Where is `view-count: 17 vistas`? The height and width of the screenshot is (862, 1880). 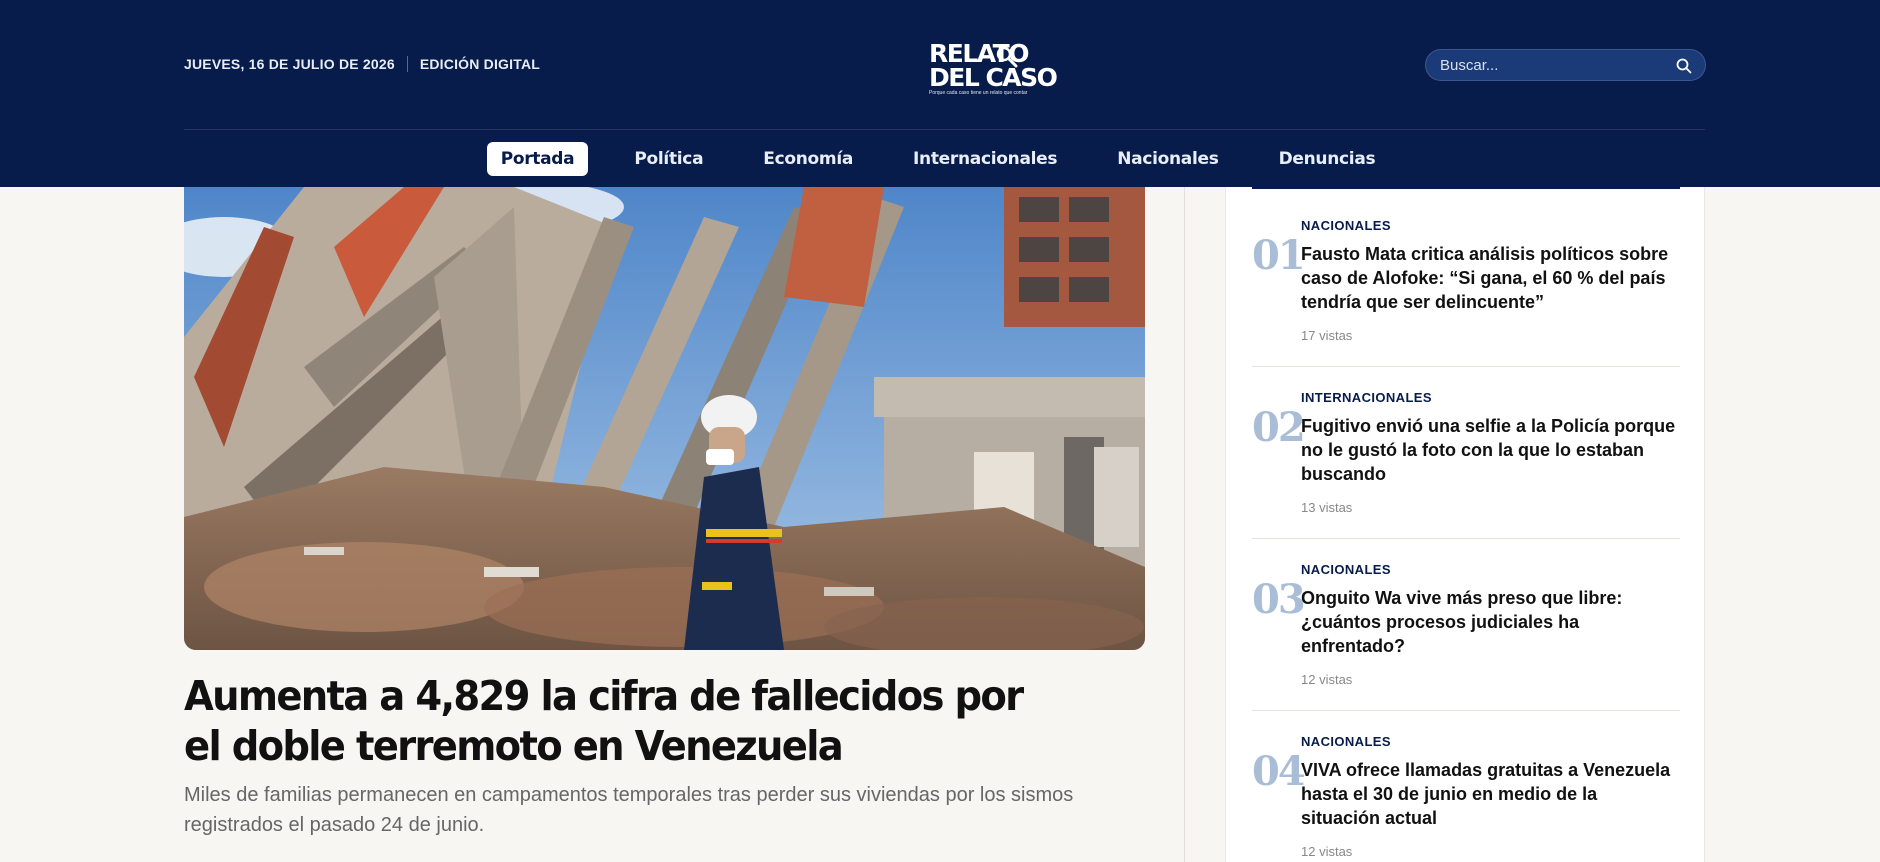
view-count: 17 vistas is located at coordinates (1327, 335).